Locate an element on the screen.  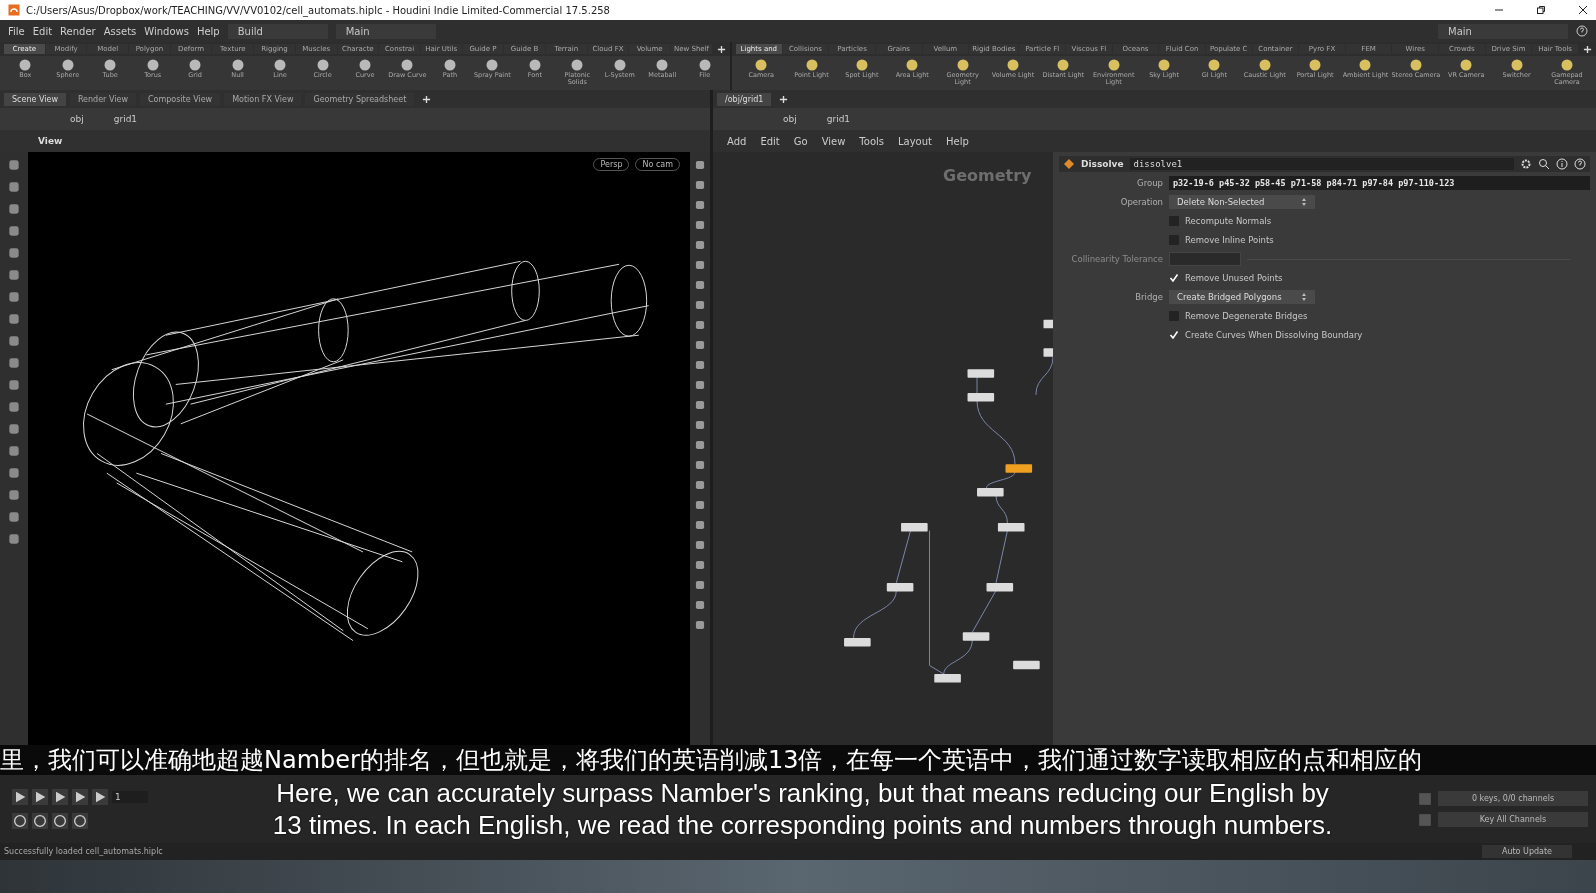
search-icon is located at coordinates (1544, 164).